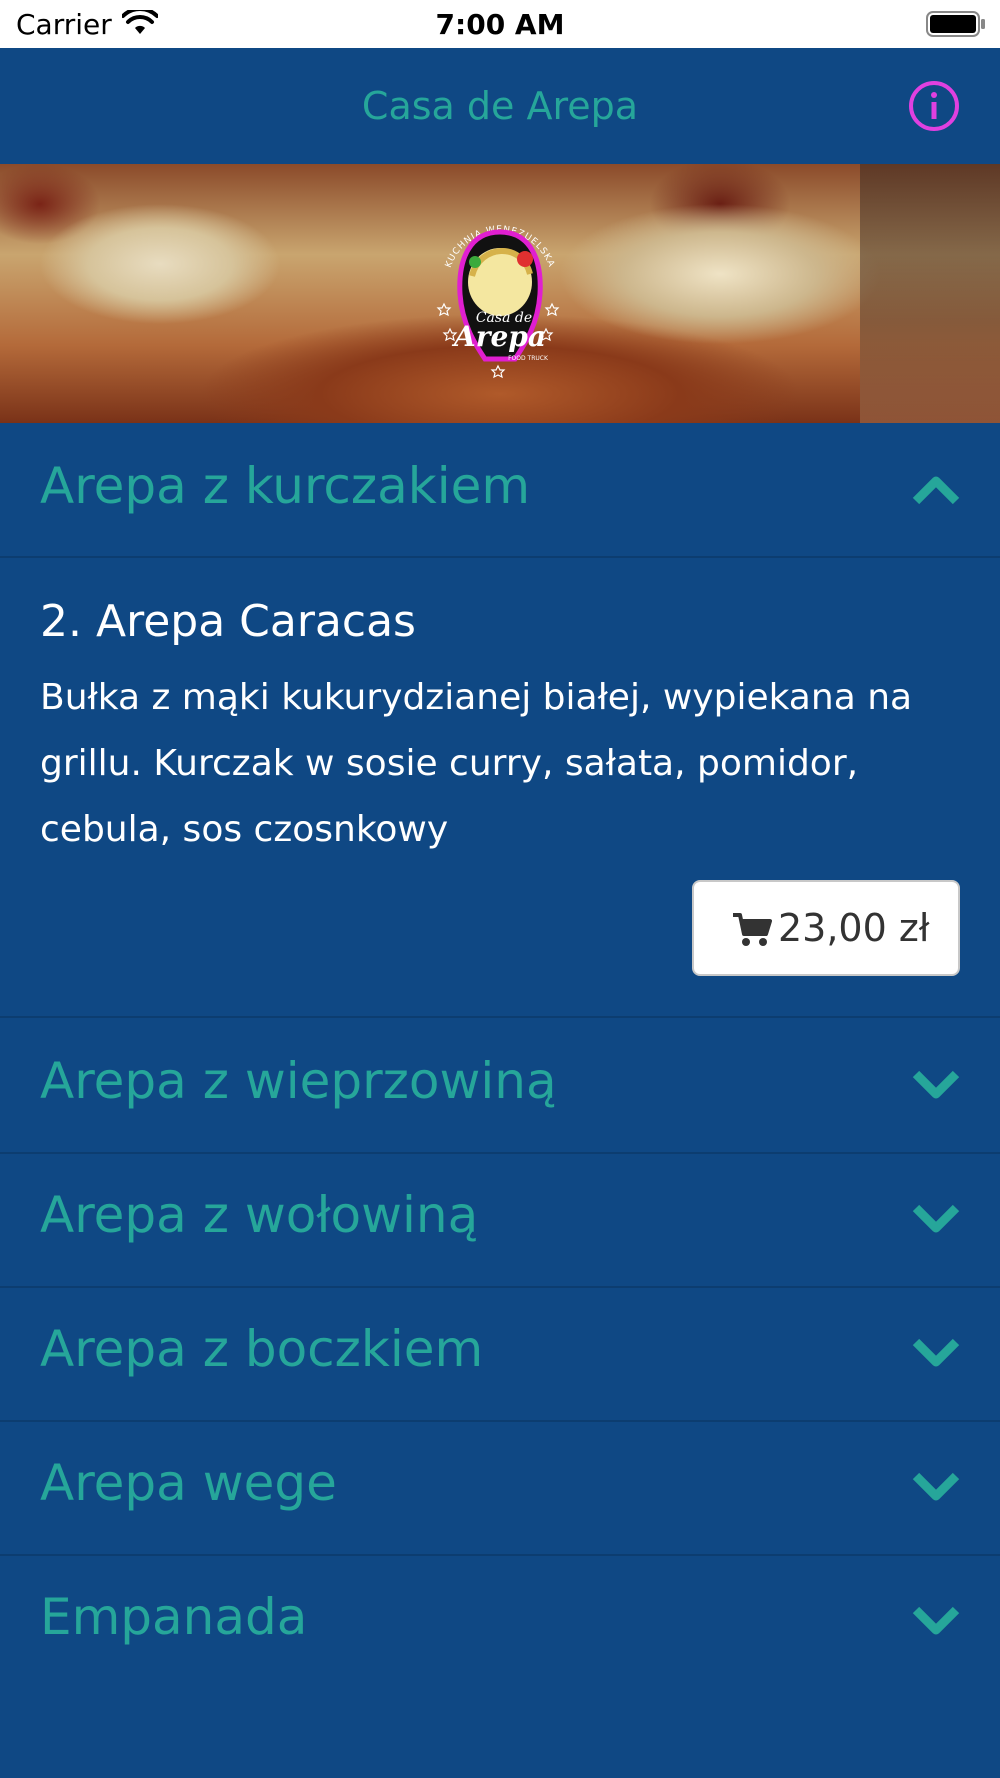  Describe the element at coordinates (285, 486) in the screenshot. I see `section-title: Arepa z kurczakiem` at that location.